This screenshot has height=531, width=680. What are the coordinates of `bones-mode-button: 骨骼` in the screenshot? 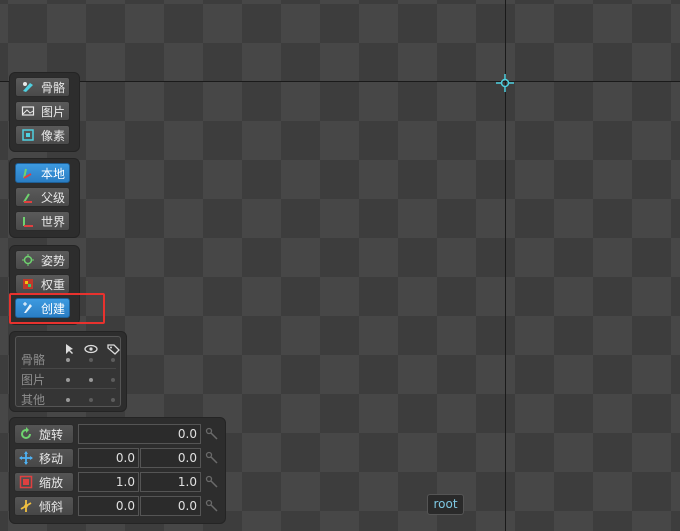 It's located at (42, 87).